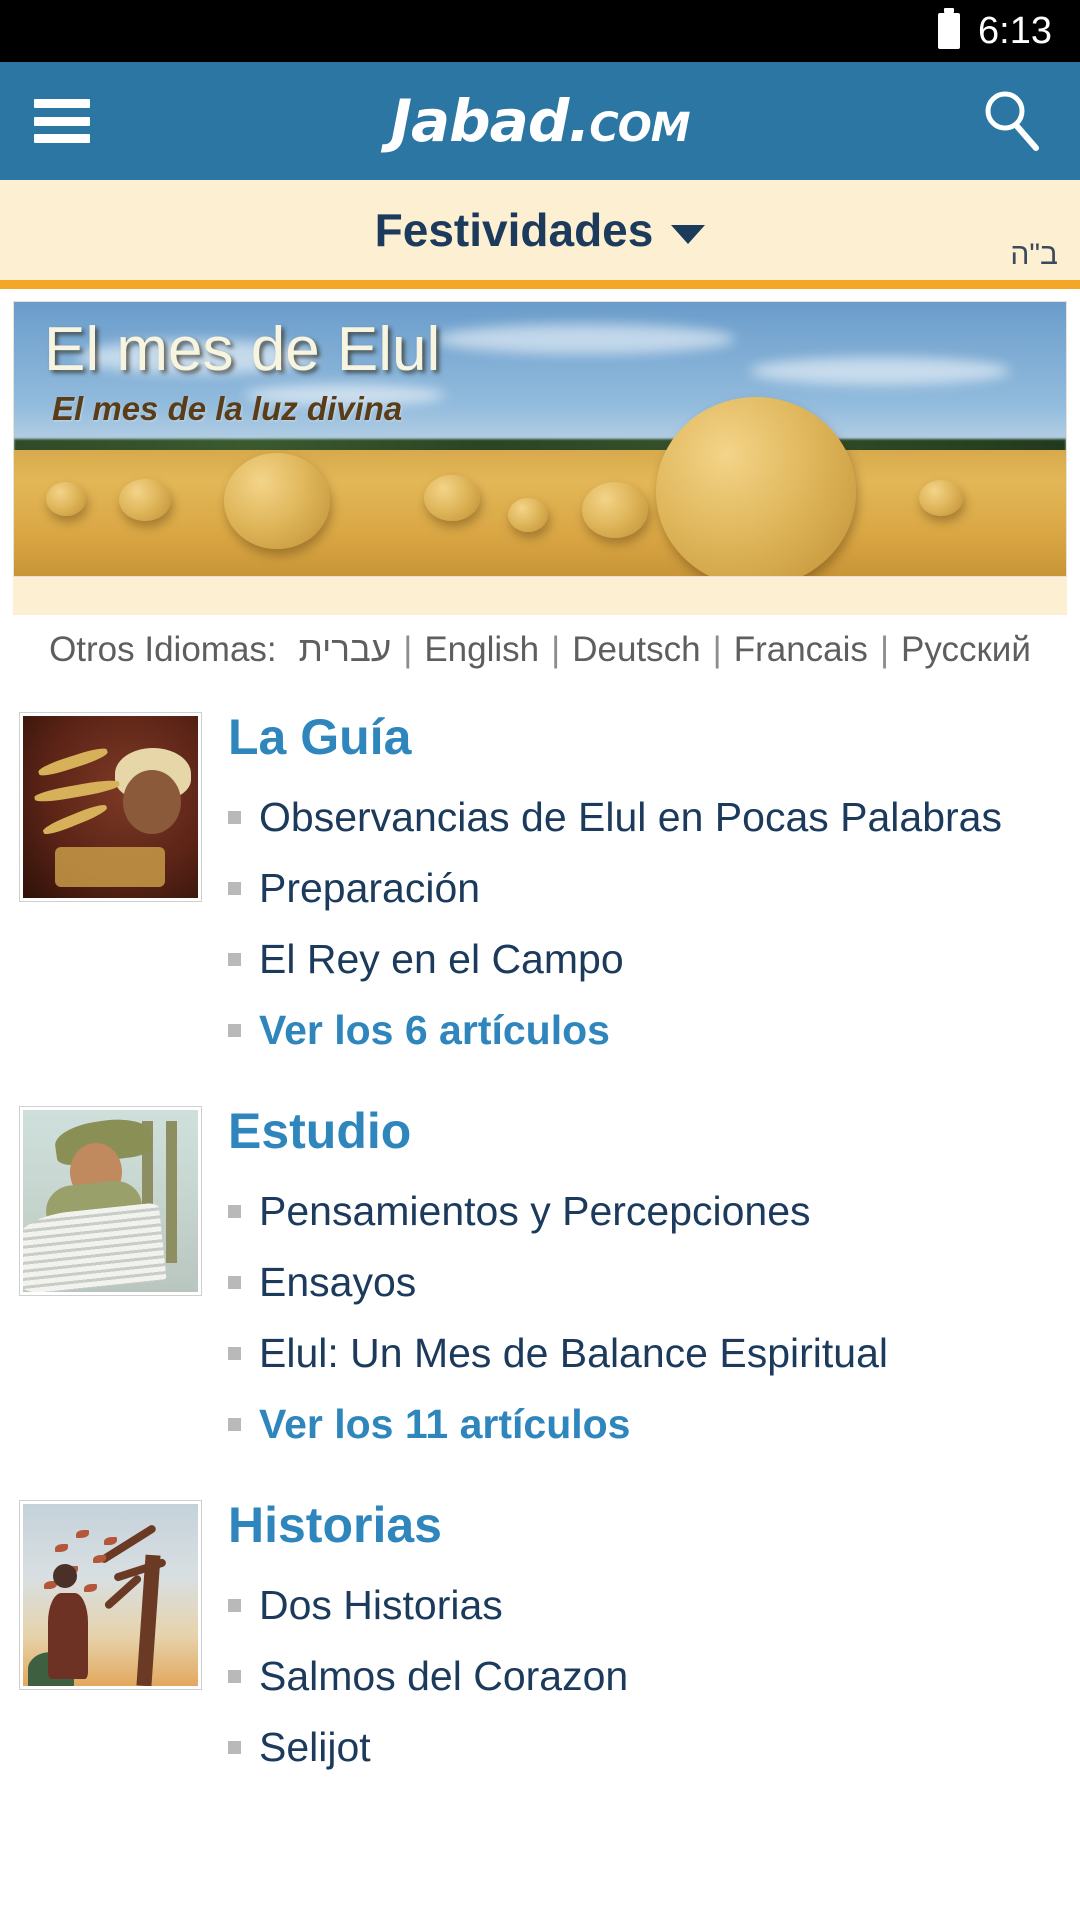 The image size is (1080, 1920). What do you see at coordinates (639, 128) in the screenshot?
I see `brand-tld: COM` at bounding box center [639, 128].